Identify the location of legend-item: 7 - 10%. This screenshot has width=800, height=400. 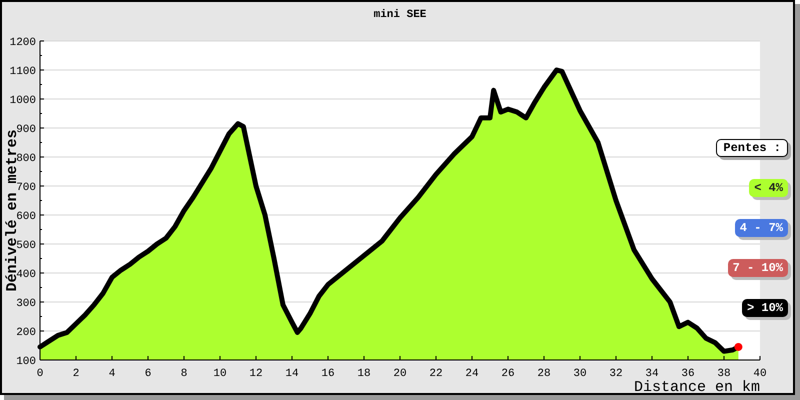
(758, 268).